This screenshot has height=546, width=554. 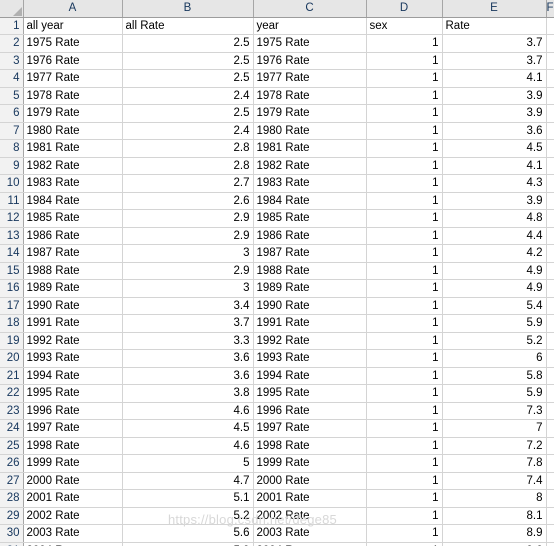 I want to click on row-header: 20, so click(x=12, y=358).